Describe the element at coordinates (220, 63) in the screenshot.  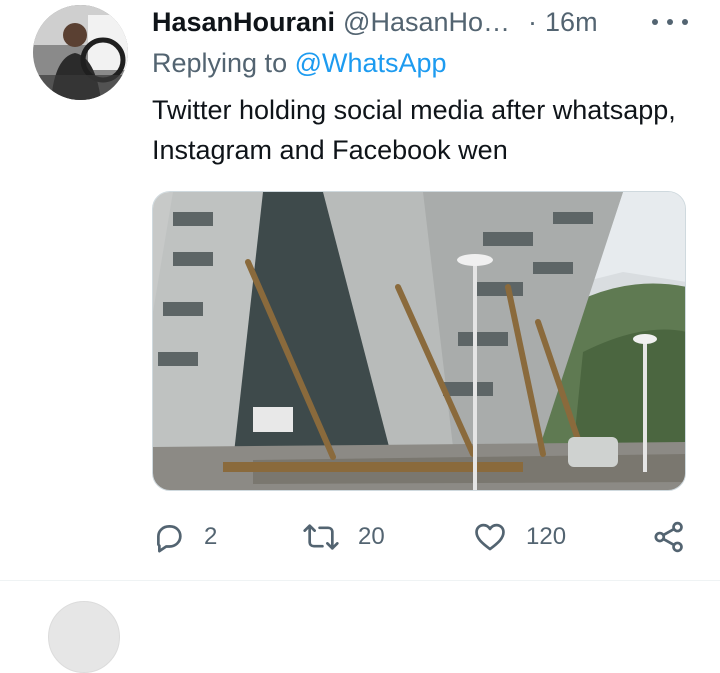
I see `replying-prefix: Replying to` at that location.